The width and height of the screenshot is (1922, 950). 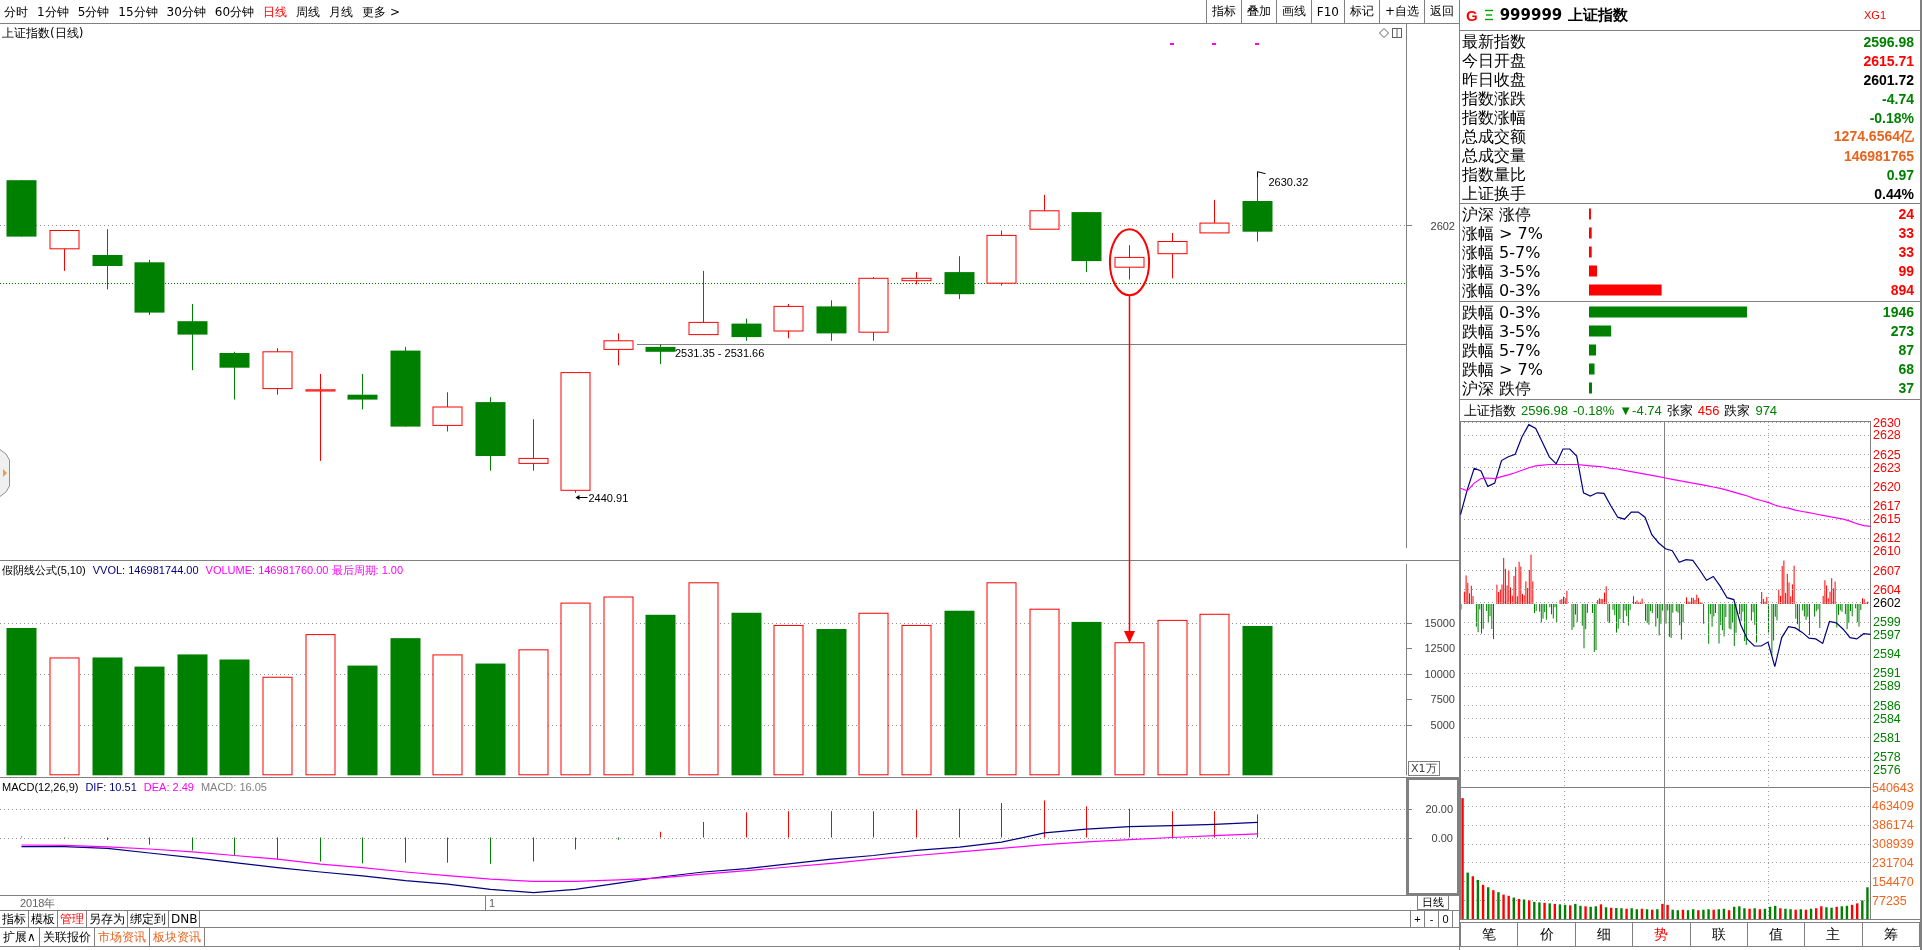 I want to click on market-letter: G, so click(x=1472, y=15).